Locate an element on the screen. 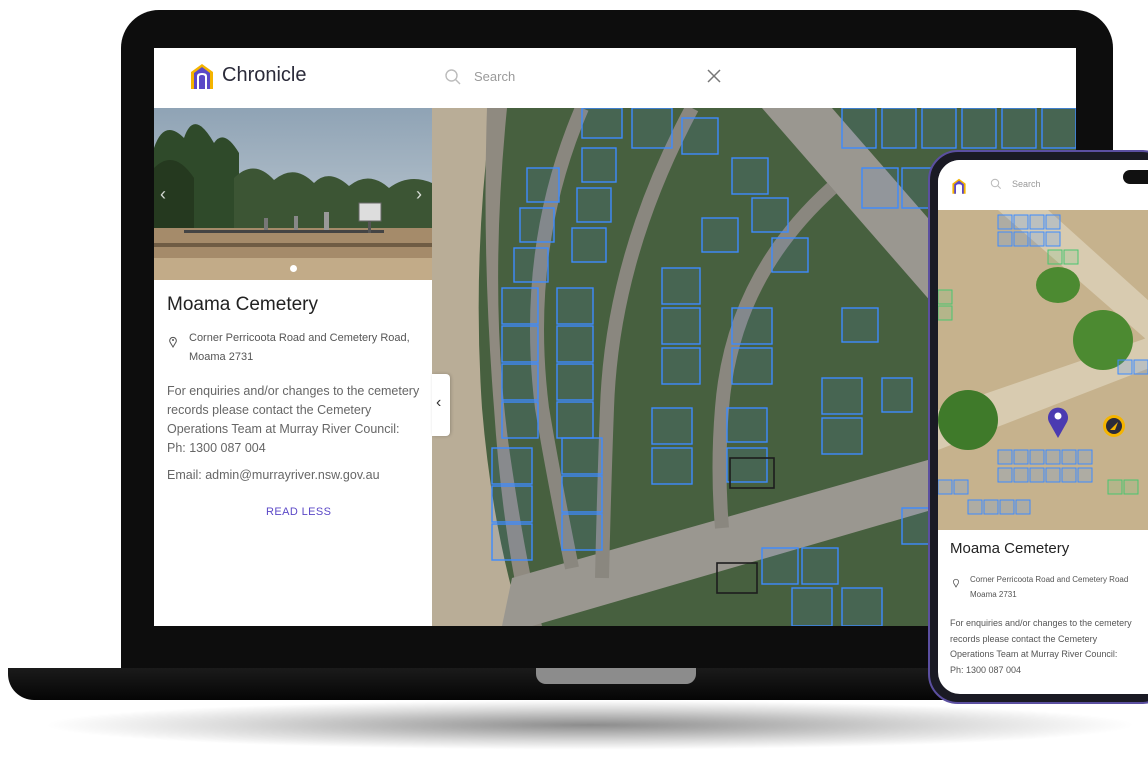 This screenshot has height=758, width=1148. phone-map-aerial-view is located at coordinates (1043, 370).